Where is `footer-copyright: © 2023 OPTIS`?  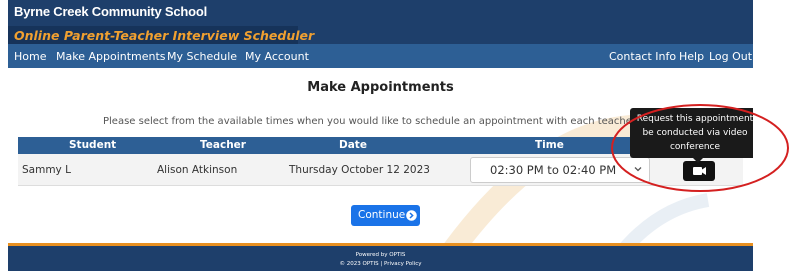 footer-copyright: © 2023 OPTIS is located at coordinates (359, 264).